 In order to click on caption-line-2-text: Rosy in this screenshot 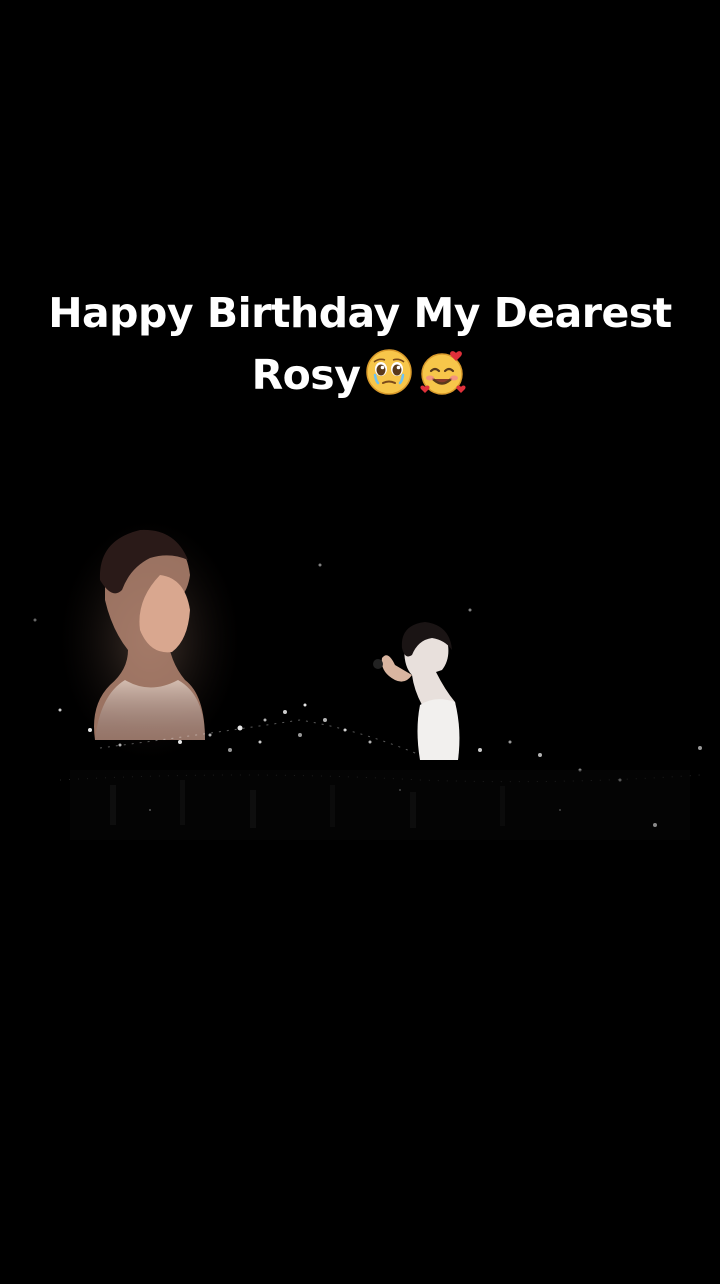, I will do `click(306, 375)`.